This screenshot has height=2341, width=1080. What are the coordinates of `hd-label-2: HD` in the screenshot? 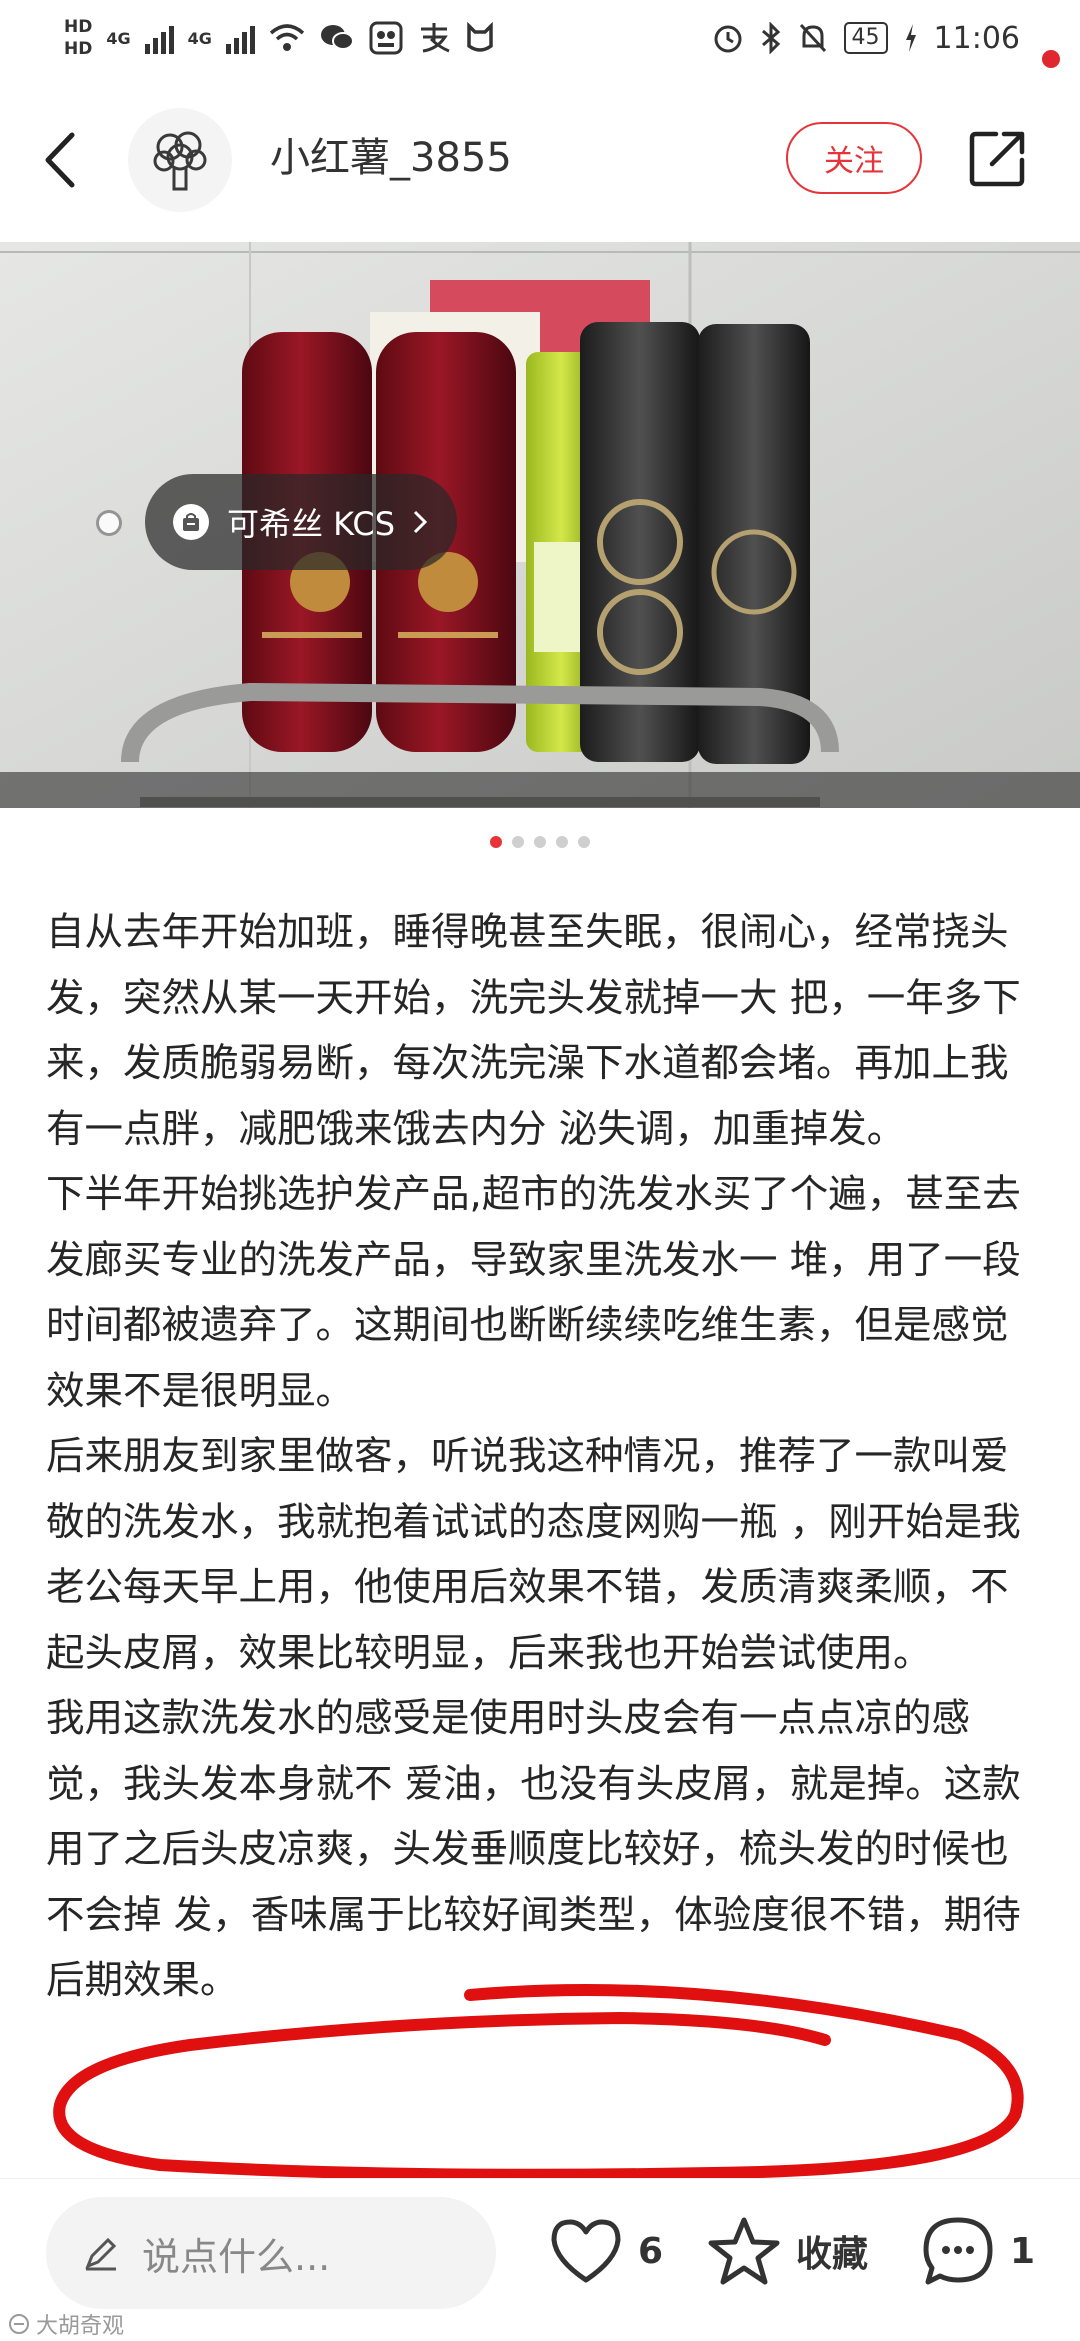 It's located at (78, 49).